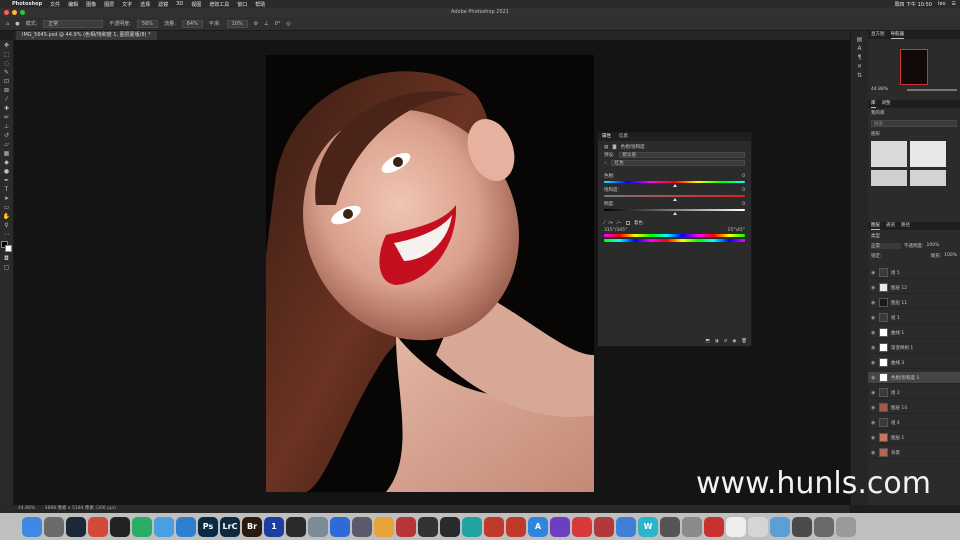 Image resolution: width=960 pixels, height=540 pixels. What do you see at coordinates (860, 67) in the screenshot?
I see `tools-x-icon: ✕` at bounding box center [860, 67].